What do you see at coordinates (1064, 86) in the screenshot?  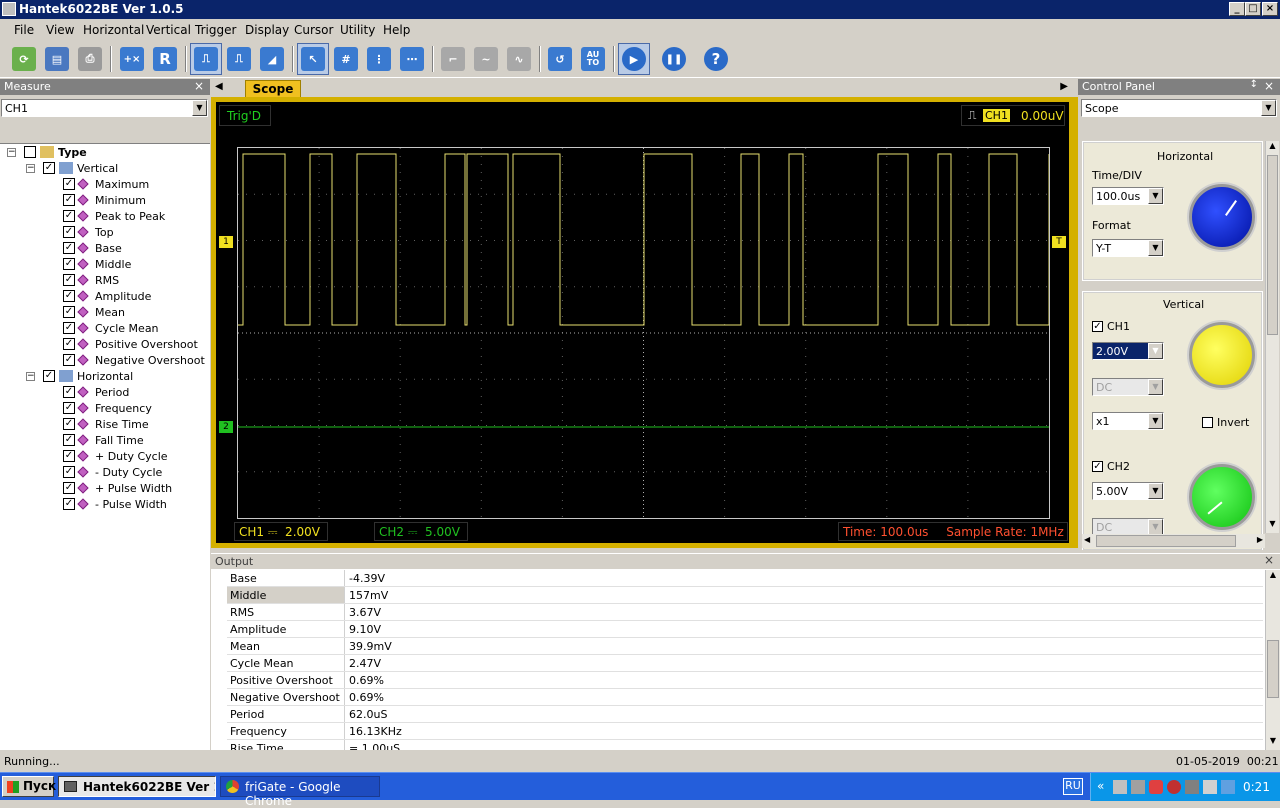 I see `tab-right-arrow-icon: ▶` at bounding box center [1064, 86].